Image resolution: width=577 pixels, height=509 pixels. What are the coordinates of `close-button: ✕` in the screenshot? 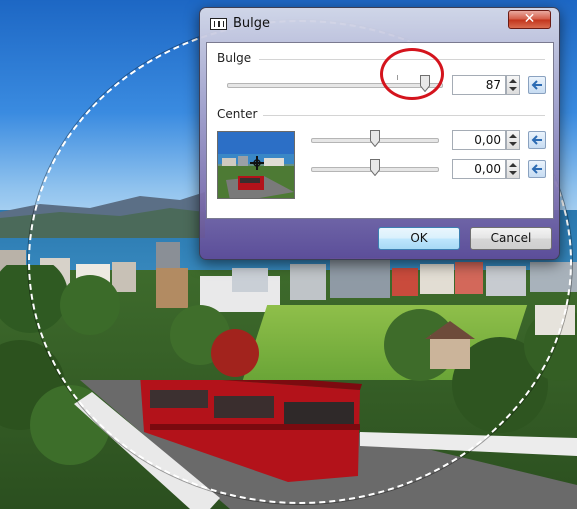 It's located at (529, 19).